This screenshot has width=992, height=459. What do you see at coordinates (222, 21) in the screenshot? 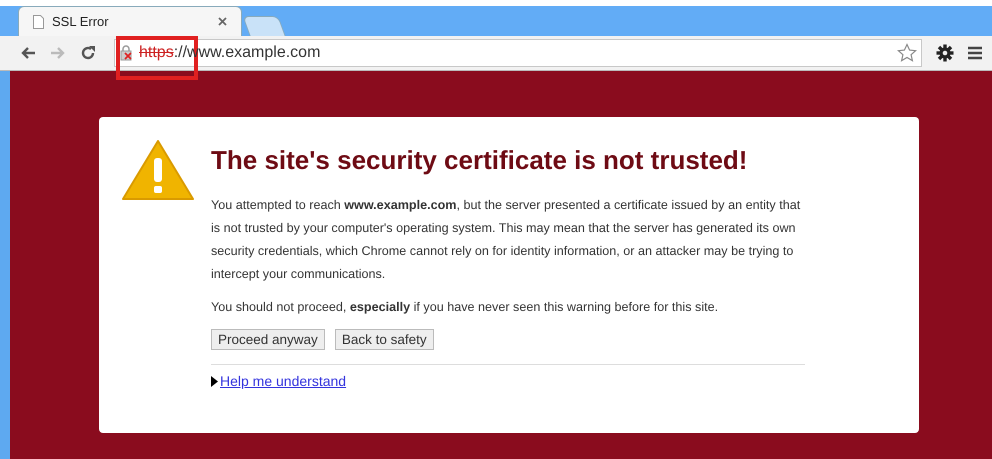
I see `close-icon` at bounding box center [222, 21].